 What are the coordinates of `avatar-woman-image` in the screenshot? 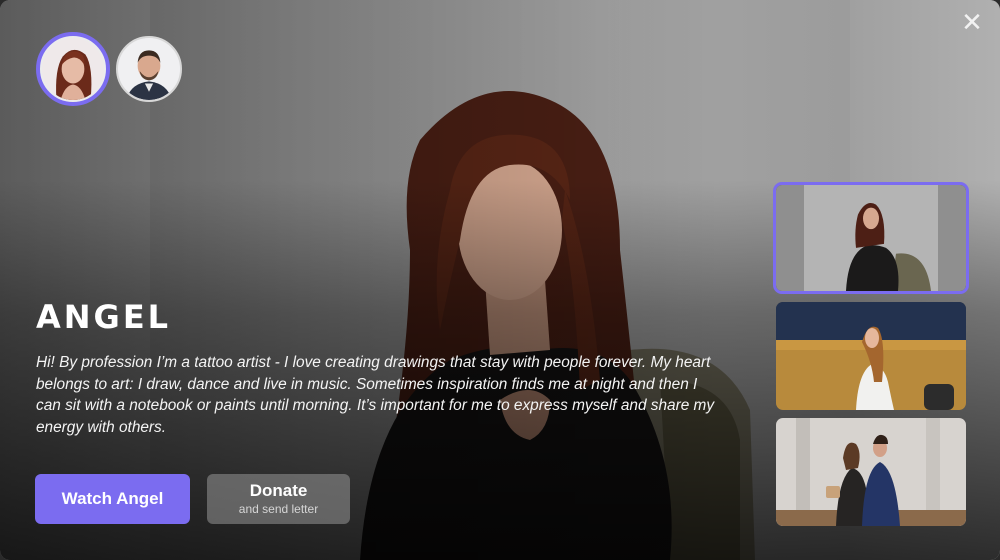 It's located at (73, 69).